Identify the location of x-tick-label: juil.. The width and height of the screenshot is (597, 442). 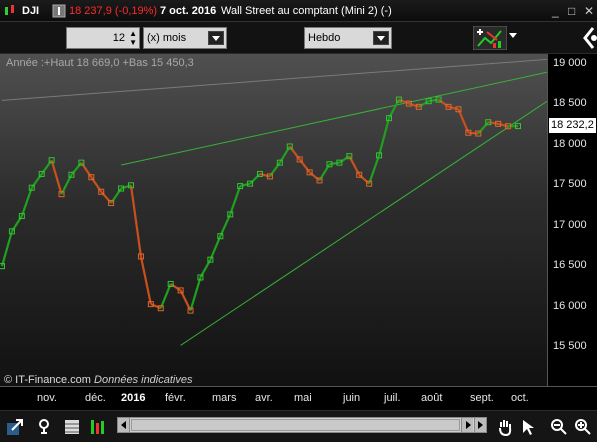
(392, 398).